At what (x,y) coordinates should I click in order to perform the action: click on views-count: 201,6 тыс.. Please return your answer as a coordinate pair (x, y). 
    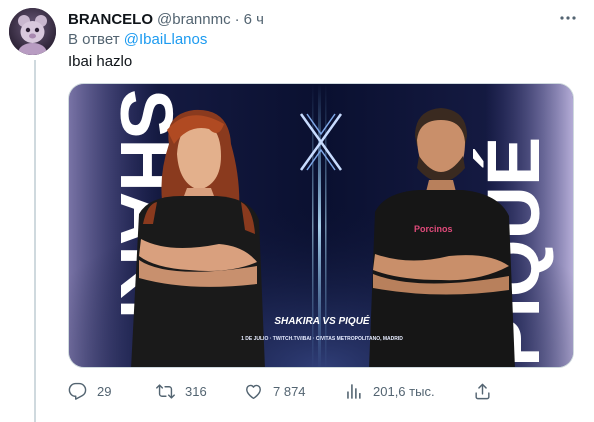
    Looking at the image, I should click on (404, 391).